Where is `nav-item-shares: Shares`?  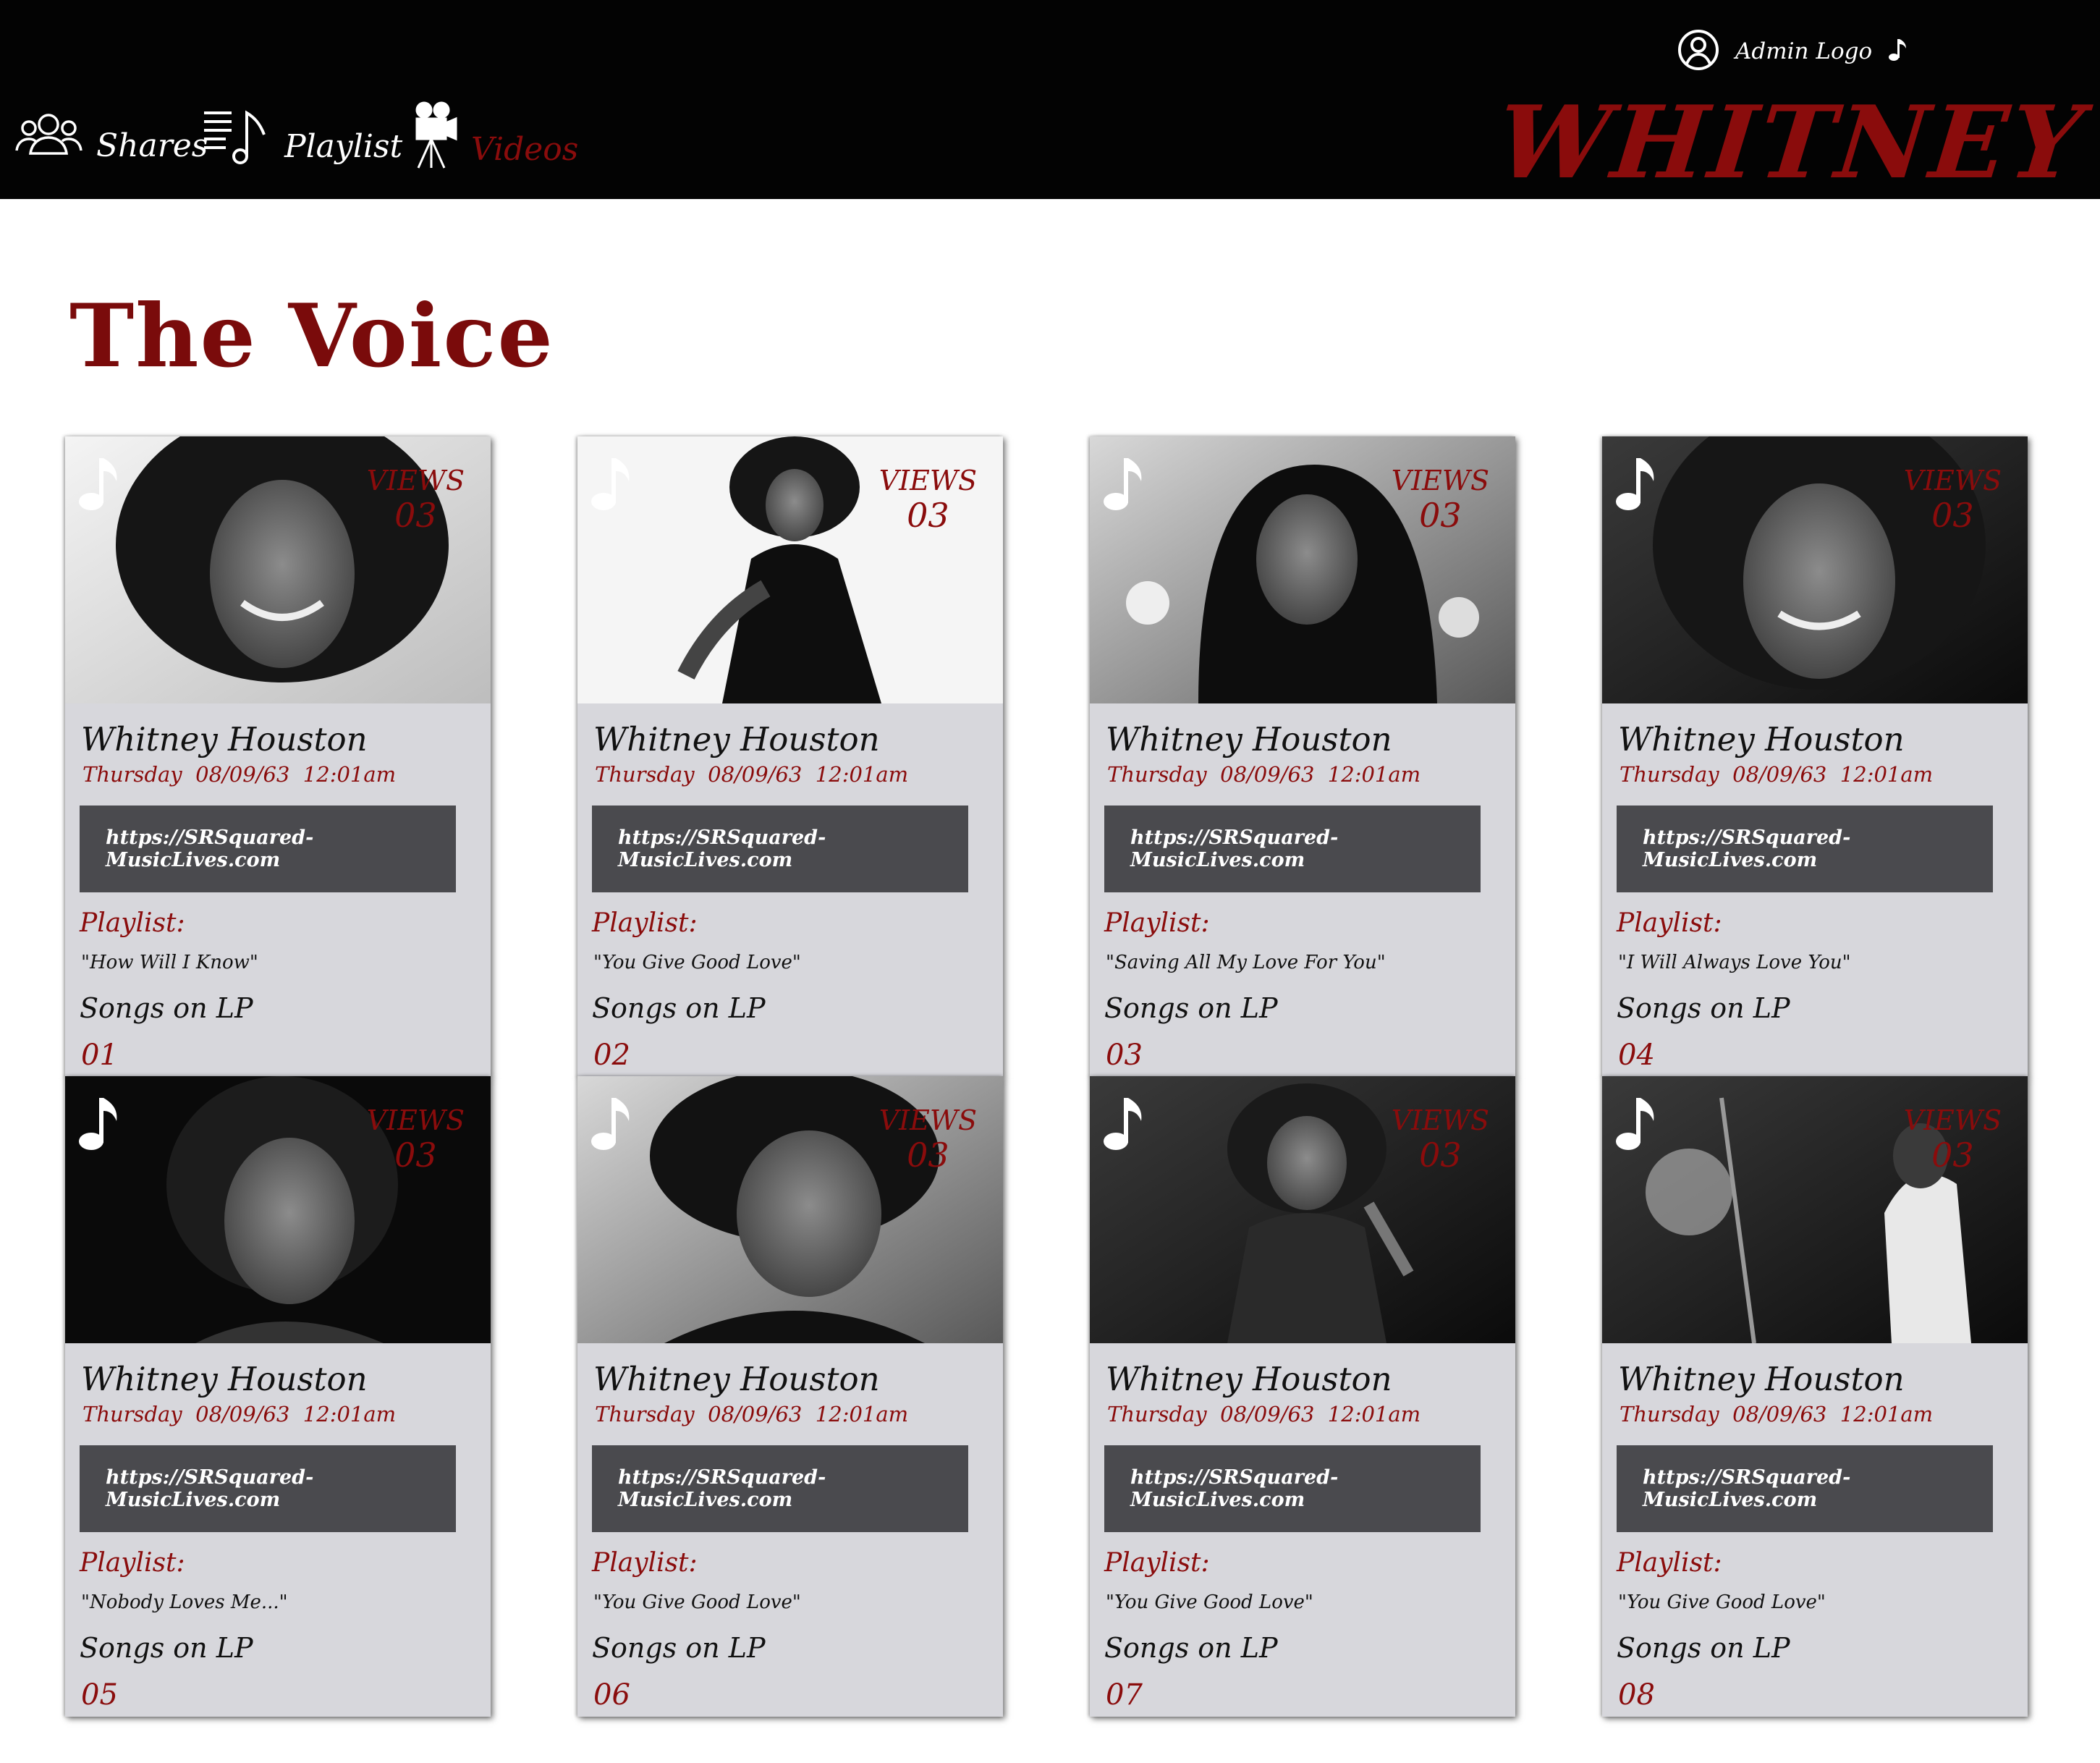 nav-item-shares: Shares is located at coordinates (111, 137).